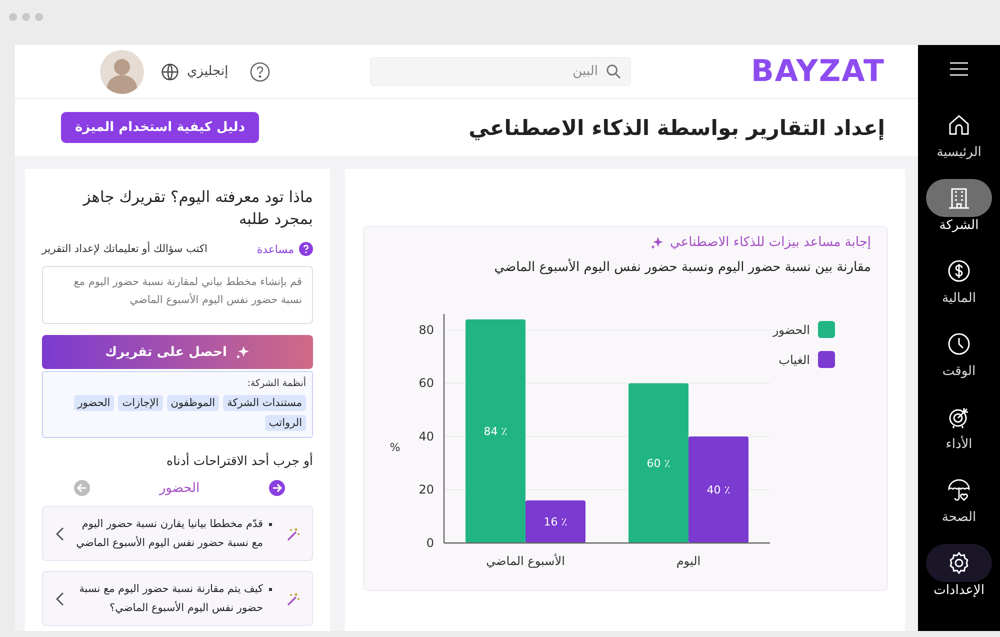 The height and width of the screenshot is (637, 1000). What do you see at coordinates (193, 403) in the screenshot?
I see `system-tag: الموظفون` at bounding box center [193, 403].